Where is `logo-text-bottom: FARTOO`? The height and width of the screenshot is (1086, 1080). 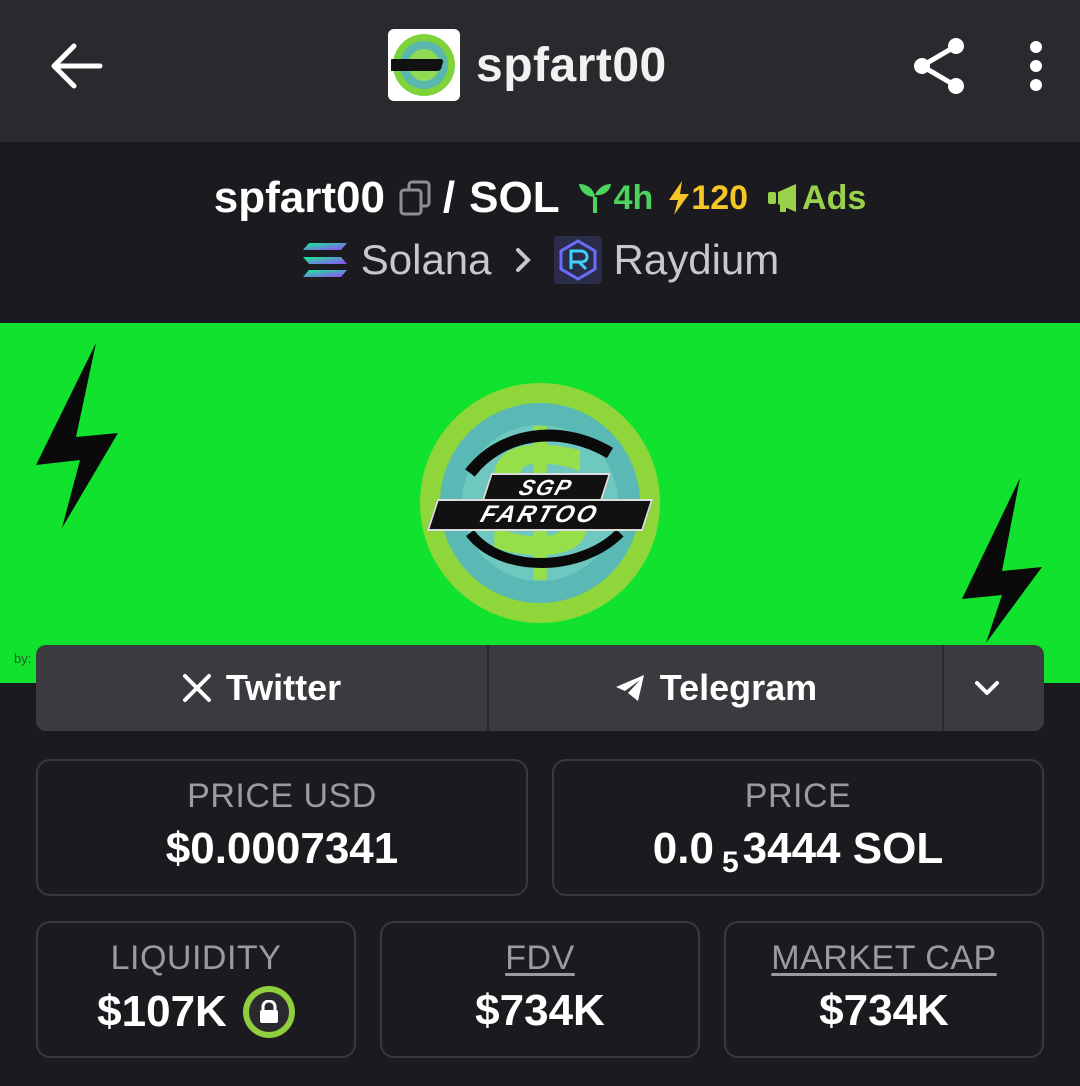
logo-text-bottom: FARTOO is located at coordinates (540, 514).